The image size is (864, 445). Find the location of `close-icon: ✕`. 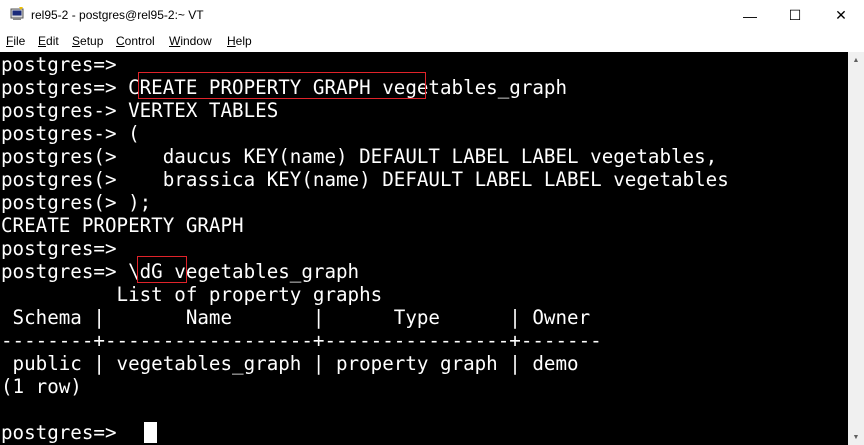

close-icon: ✕ is located at coordinates (841, 15).